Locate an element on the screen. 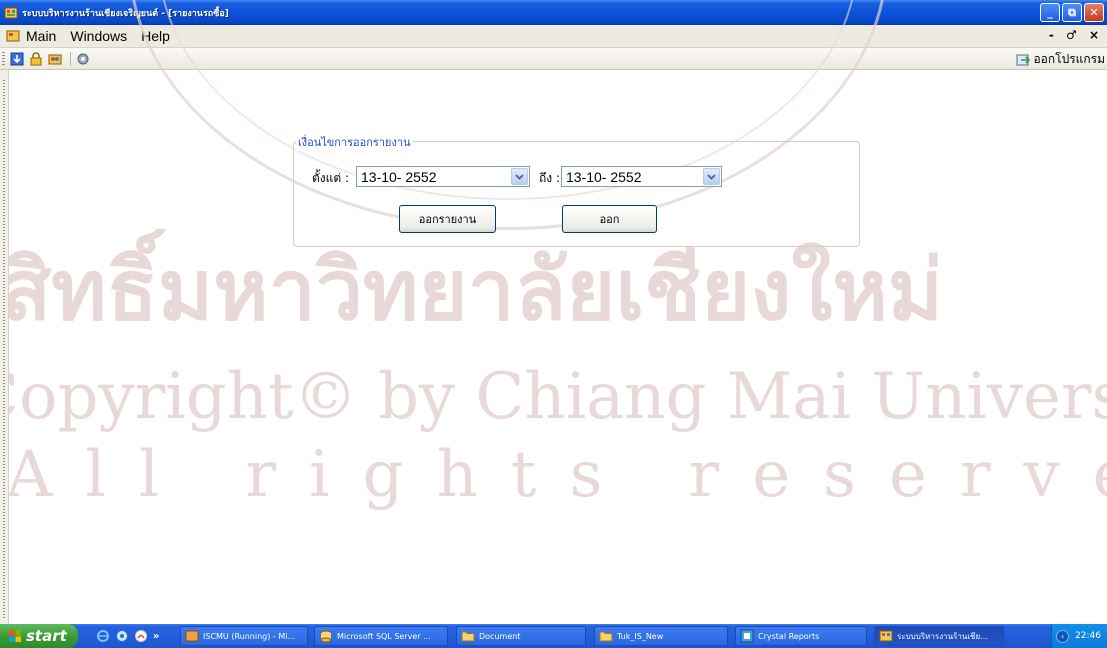 The image size is (1107, 648). taskbar-item-label: Tuk_IS_New is located at coordinates (640, 636).